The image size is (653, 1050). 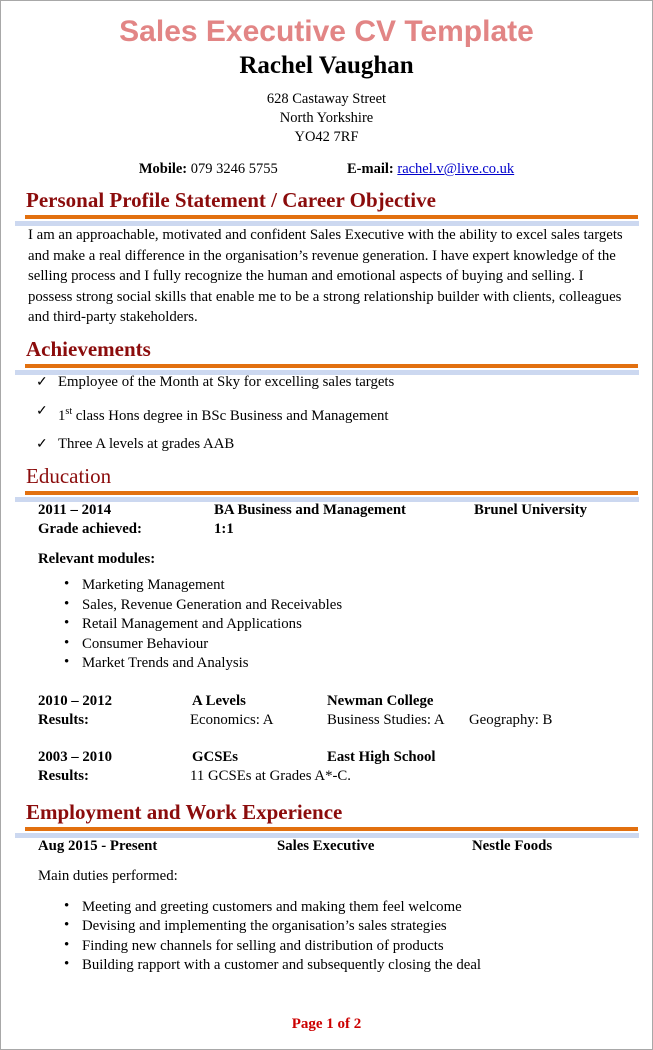 I want to click on section-heading-education: Education, so click(x=69, y=476).